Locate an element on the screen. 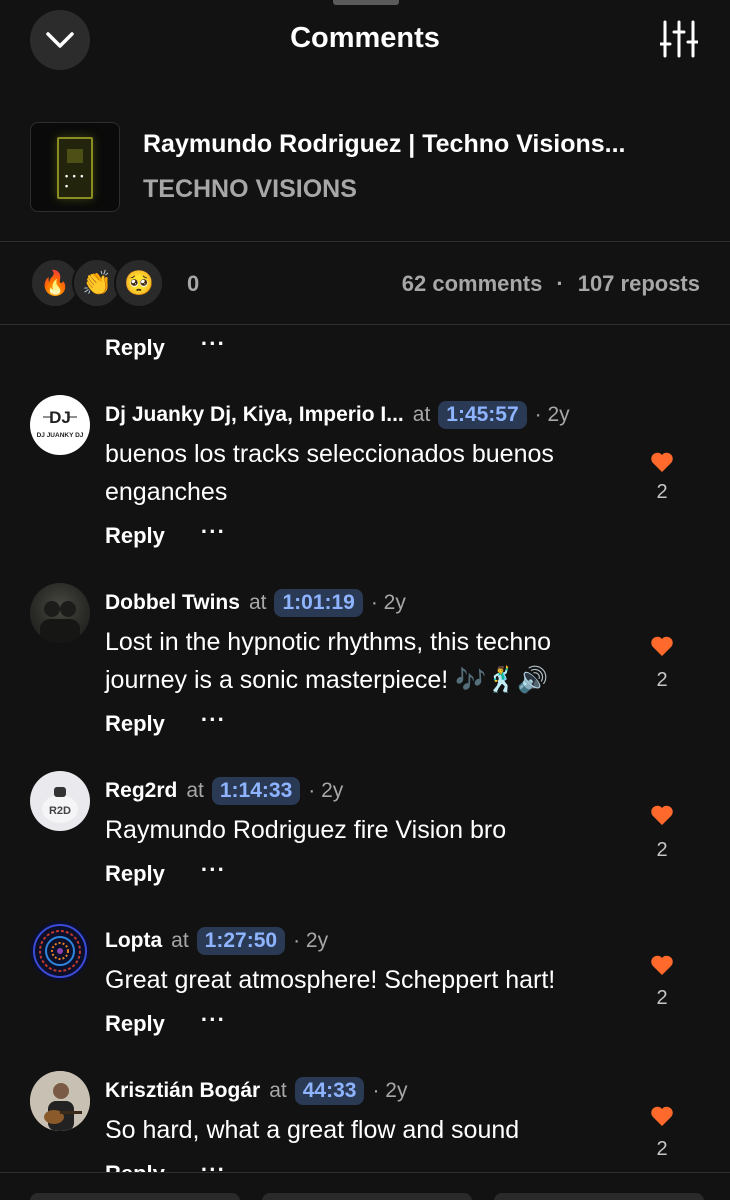 This screenshot has width=730, height=1200. avatar: DJ DJ JUANKY DJ is located at coordinates (60, 425).